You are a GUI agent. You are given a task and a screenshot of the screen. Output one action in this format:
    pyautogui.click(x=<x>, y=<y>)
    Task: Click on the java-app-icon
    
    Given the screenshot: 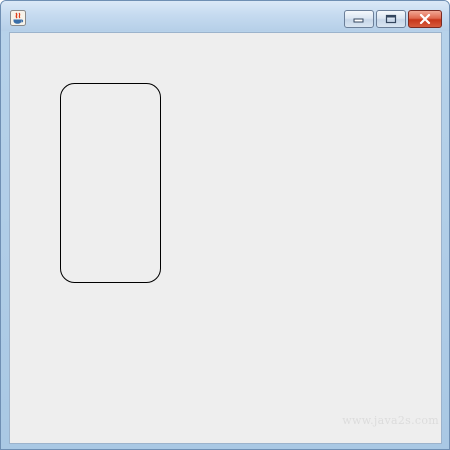 What is the action you would take?
    pyautogui.click(x=18, y=18)
    